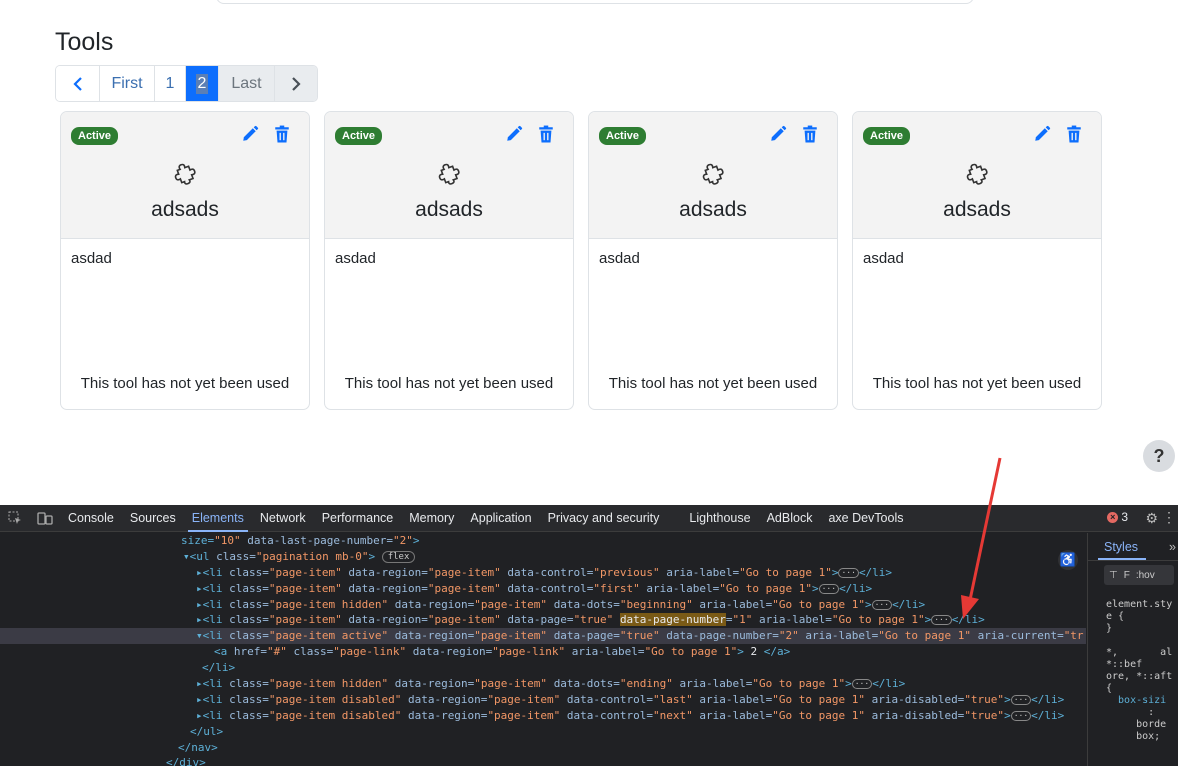  What do you see at coordinates (398, 556) in the screenshot?
I see `flex-badge: flex` at bounding box center [398, 556].